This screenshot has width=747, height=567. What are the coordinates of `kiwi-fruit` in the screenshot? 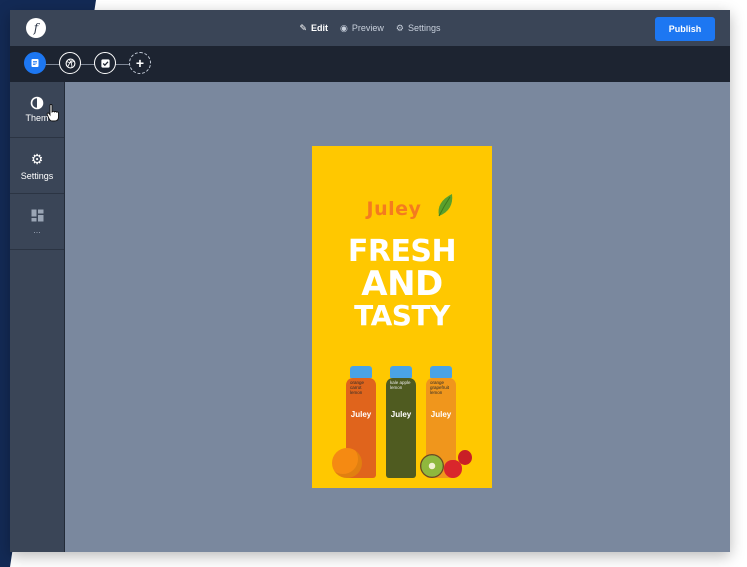 It's located at (432, 466).